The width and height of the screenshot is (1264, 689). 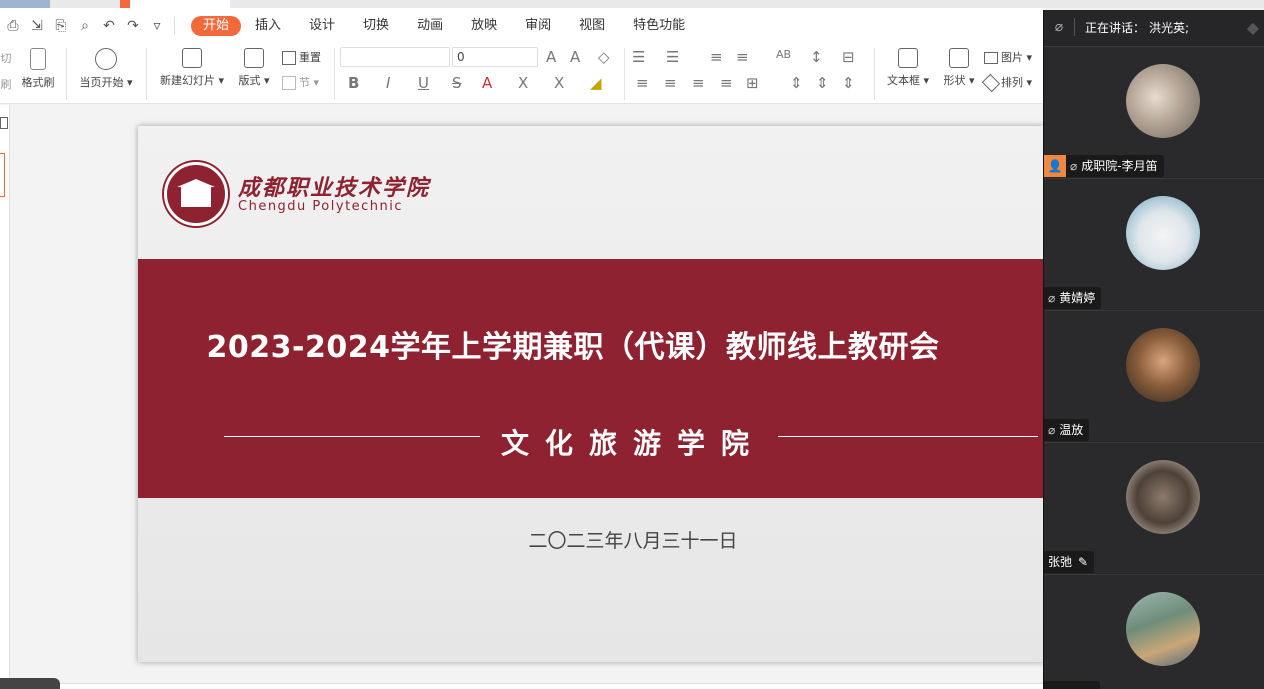 What do you see at coordinates (523, 83) in the screenshot?
I see `superscript-icon: X` at bounding box center [523, 83].